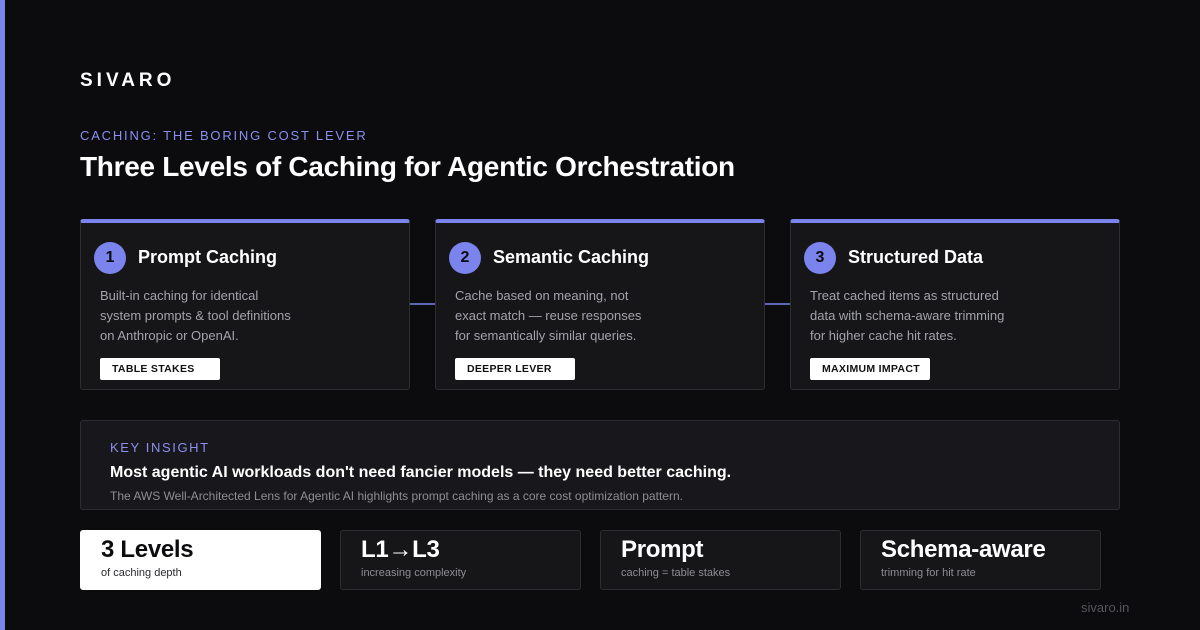  What do you see at coordinates (916, 257) in the screenshot?
I see `card-title: Structured Data` at bounding box center [916, 257].